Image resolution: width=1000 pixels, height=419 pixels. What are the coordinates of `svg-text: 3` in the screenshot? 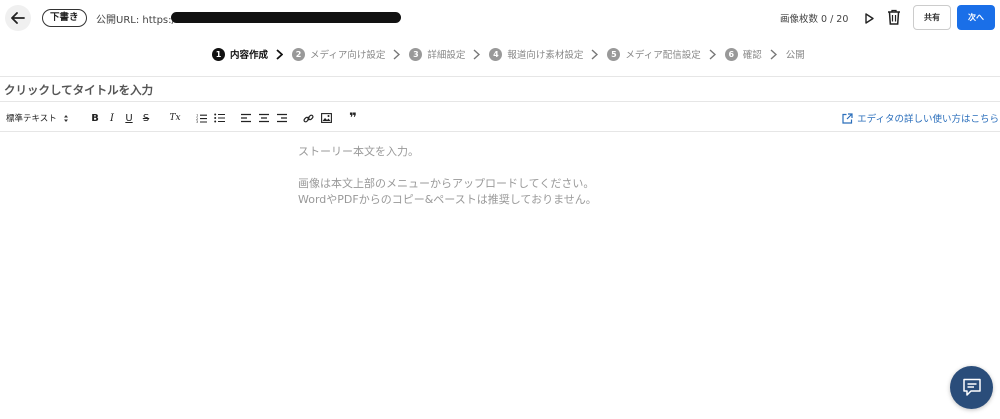 It's located at (197, 121).